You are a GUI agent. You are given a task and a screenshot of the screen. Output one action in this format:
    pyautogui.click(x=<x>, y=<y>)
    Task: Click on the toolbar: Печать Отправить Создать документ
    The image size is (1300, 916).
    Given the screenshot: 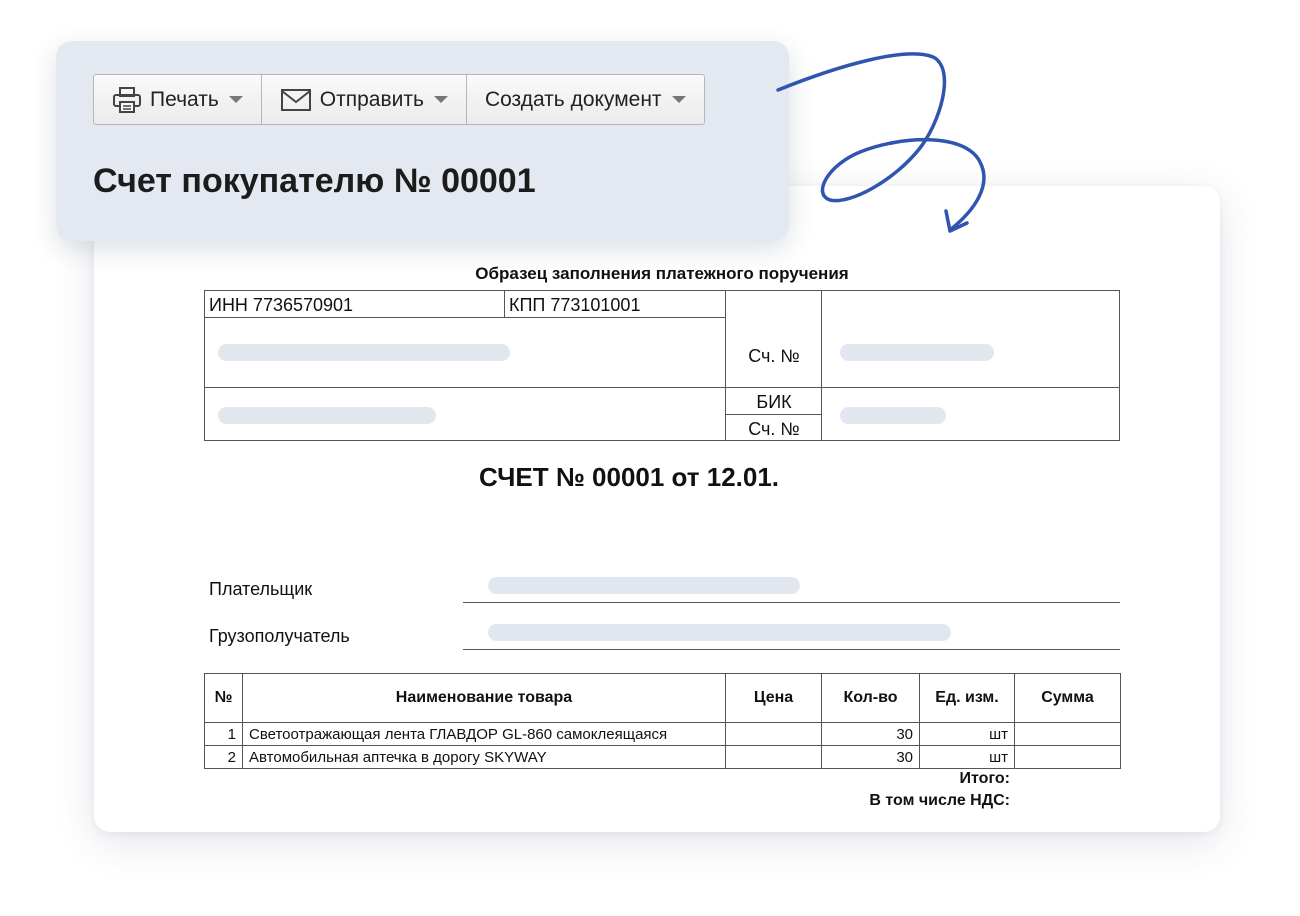 What is the action you would take?
    pyautogui.click(x=399, y=99)
    